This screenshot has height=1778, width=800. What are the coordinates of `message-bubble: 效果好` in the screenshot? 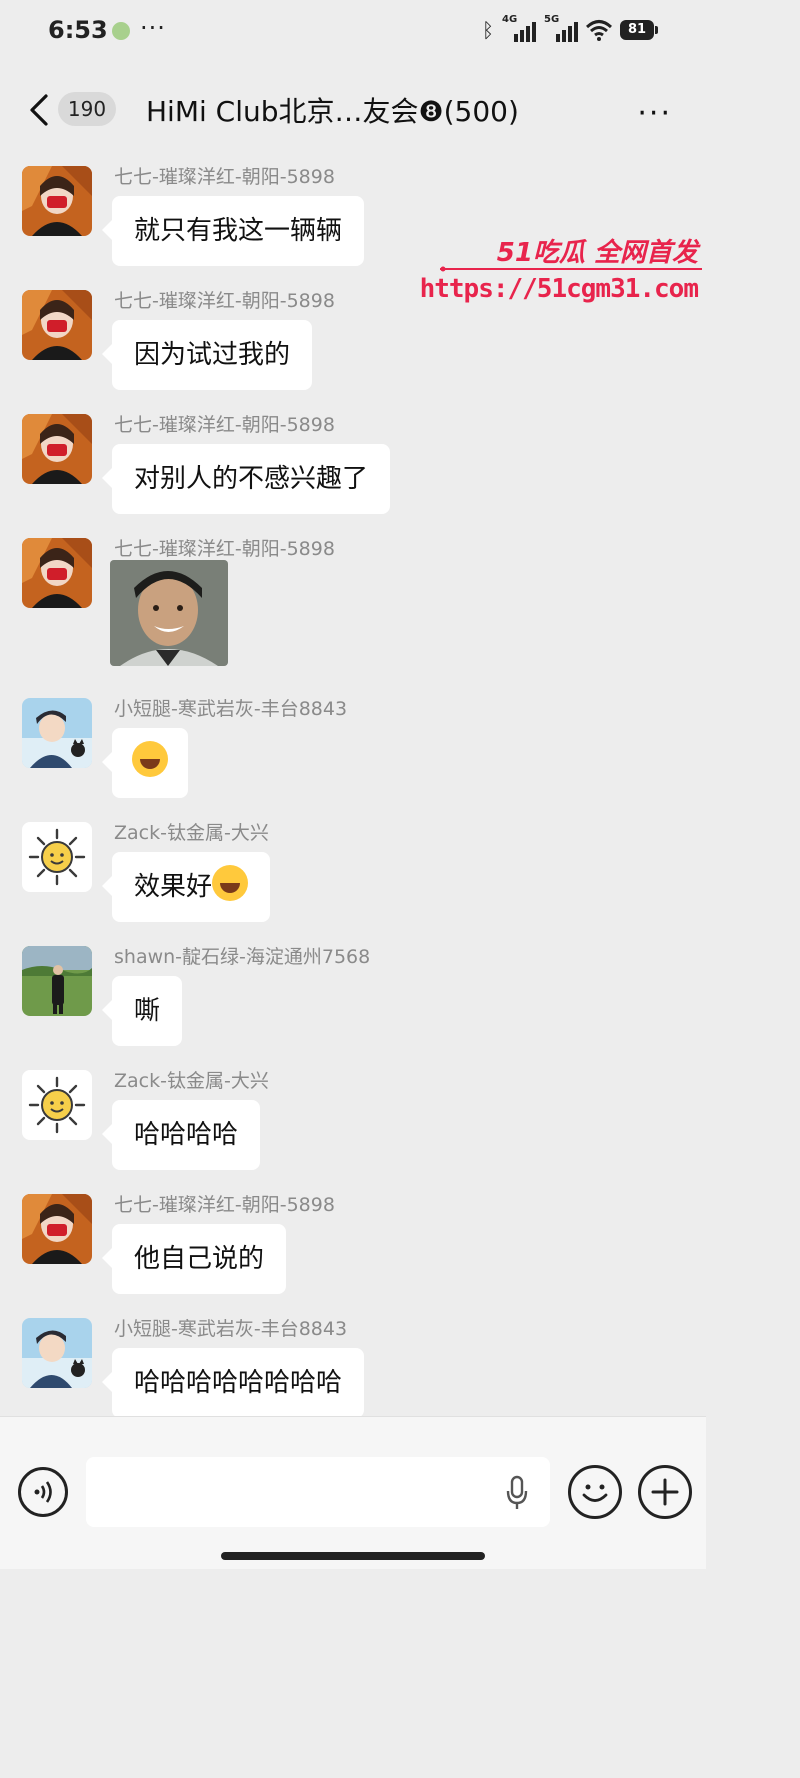 It's located at (186, 887).